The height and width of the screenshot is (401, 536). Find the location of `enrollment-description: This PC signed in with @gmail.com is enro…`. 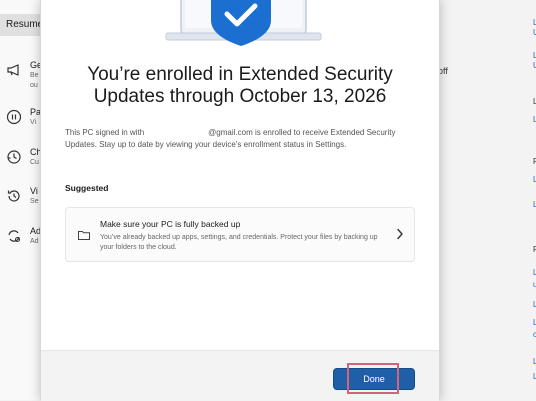

enrollment-description: This PC signed in with @gmail.com is enro… is located at coordinates (235, 138).